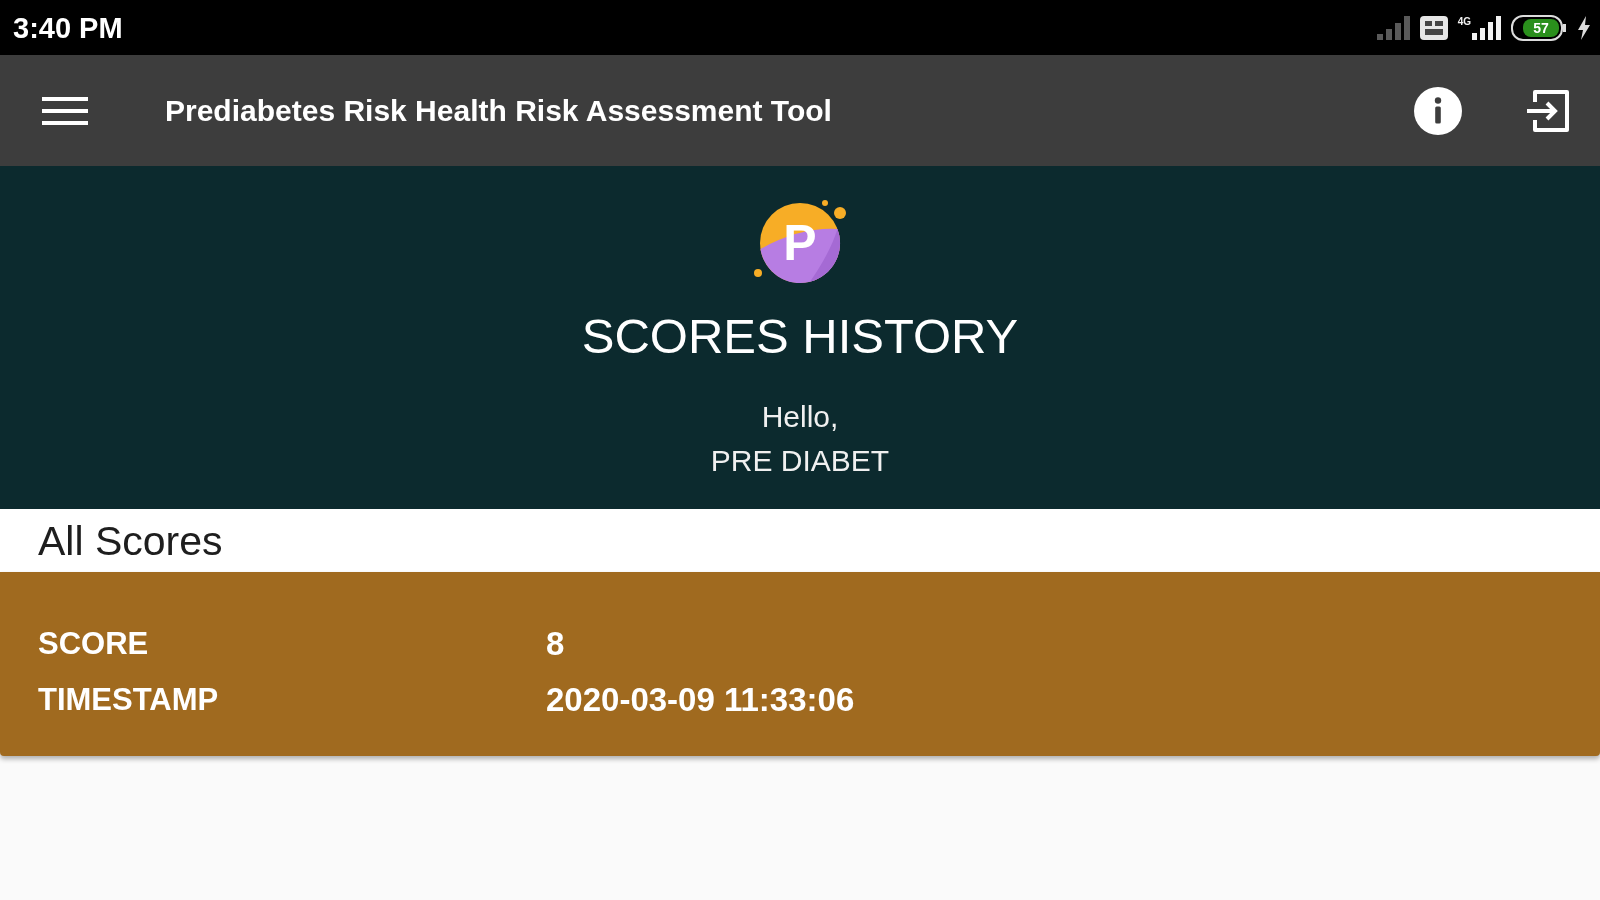 This screenshot has width=1600, height=900. What do you see at coordinates (700, 700) in the screenshot?
I see `field-value: 2020-03-09 11:33:06` at bounding box center [700, 700].